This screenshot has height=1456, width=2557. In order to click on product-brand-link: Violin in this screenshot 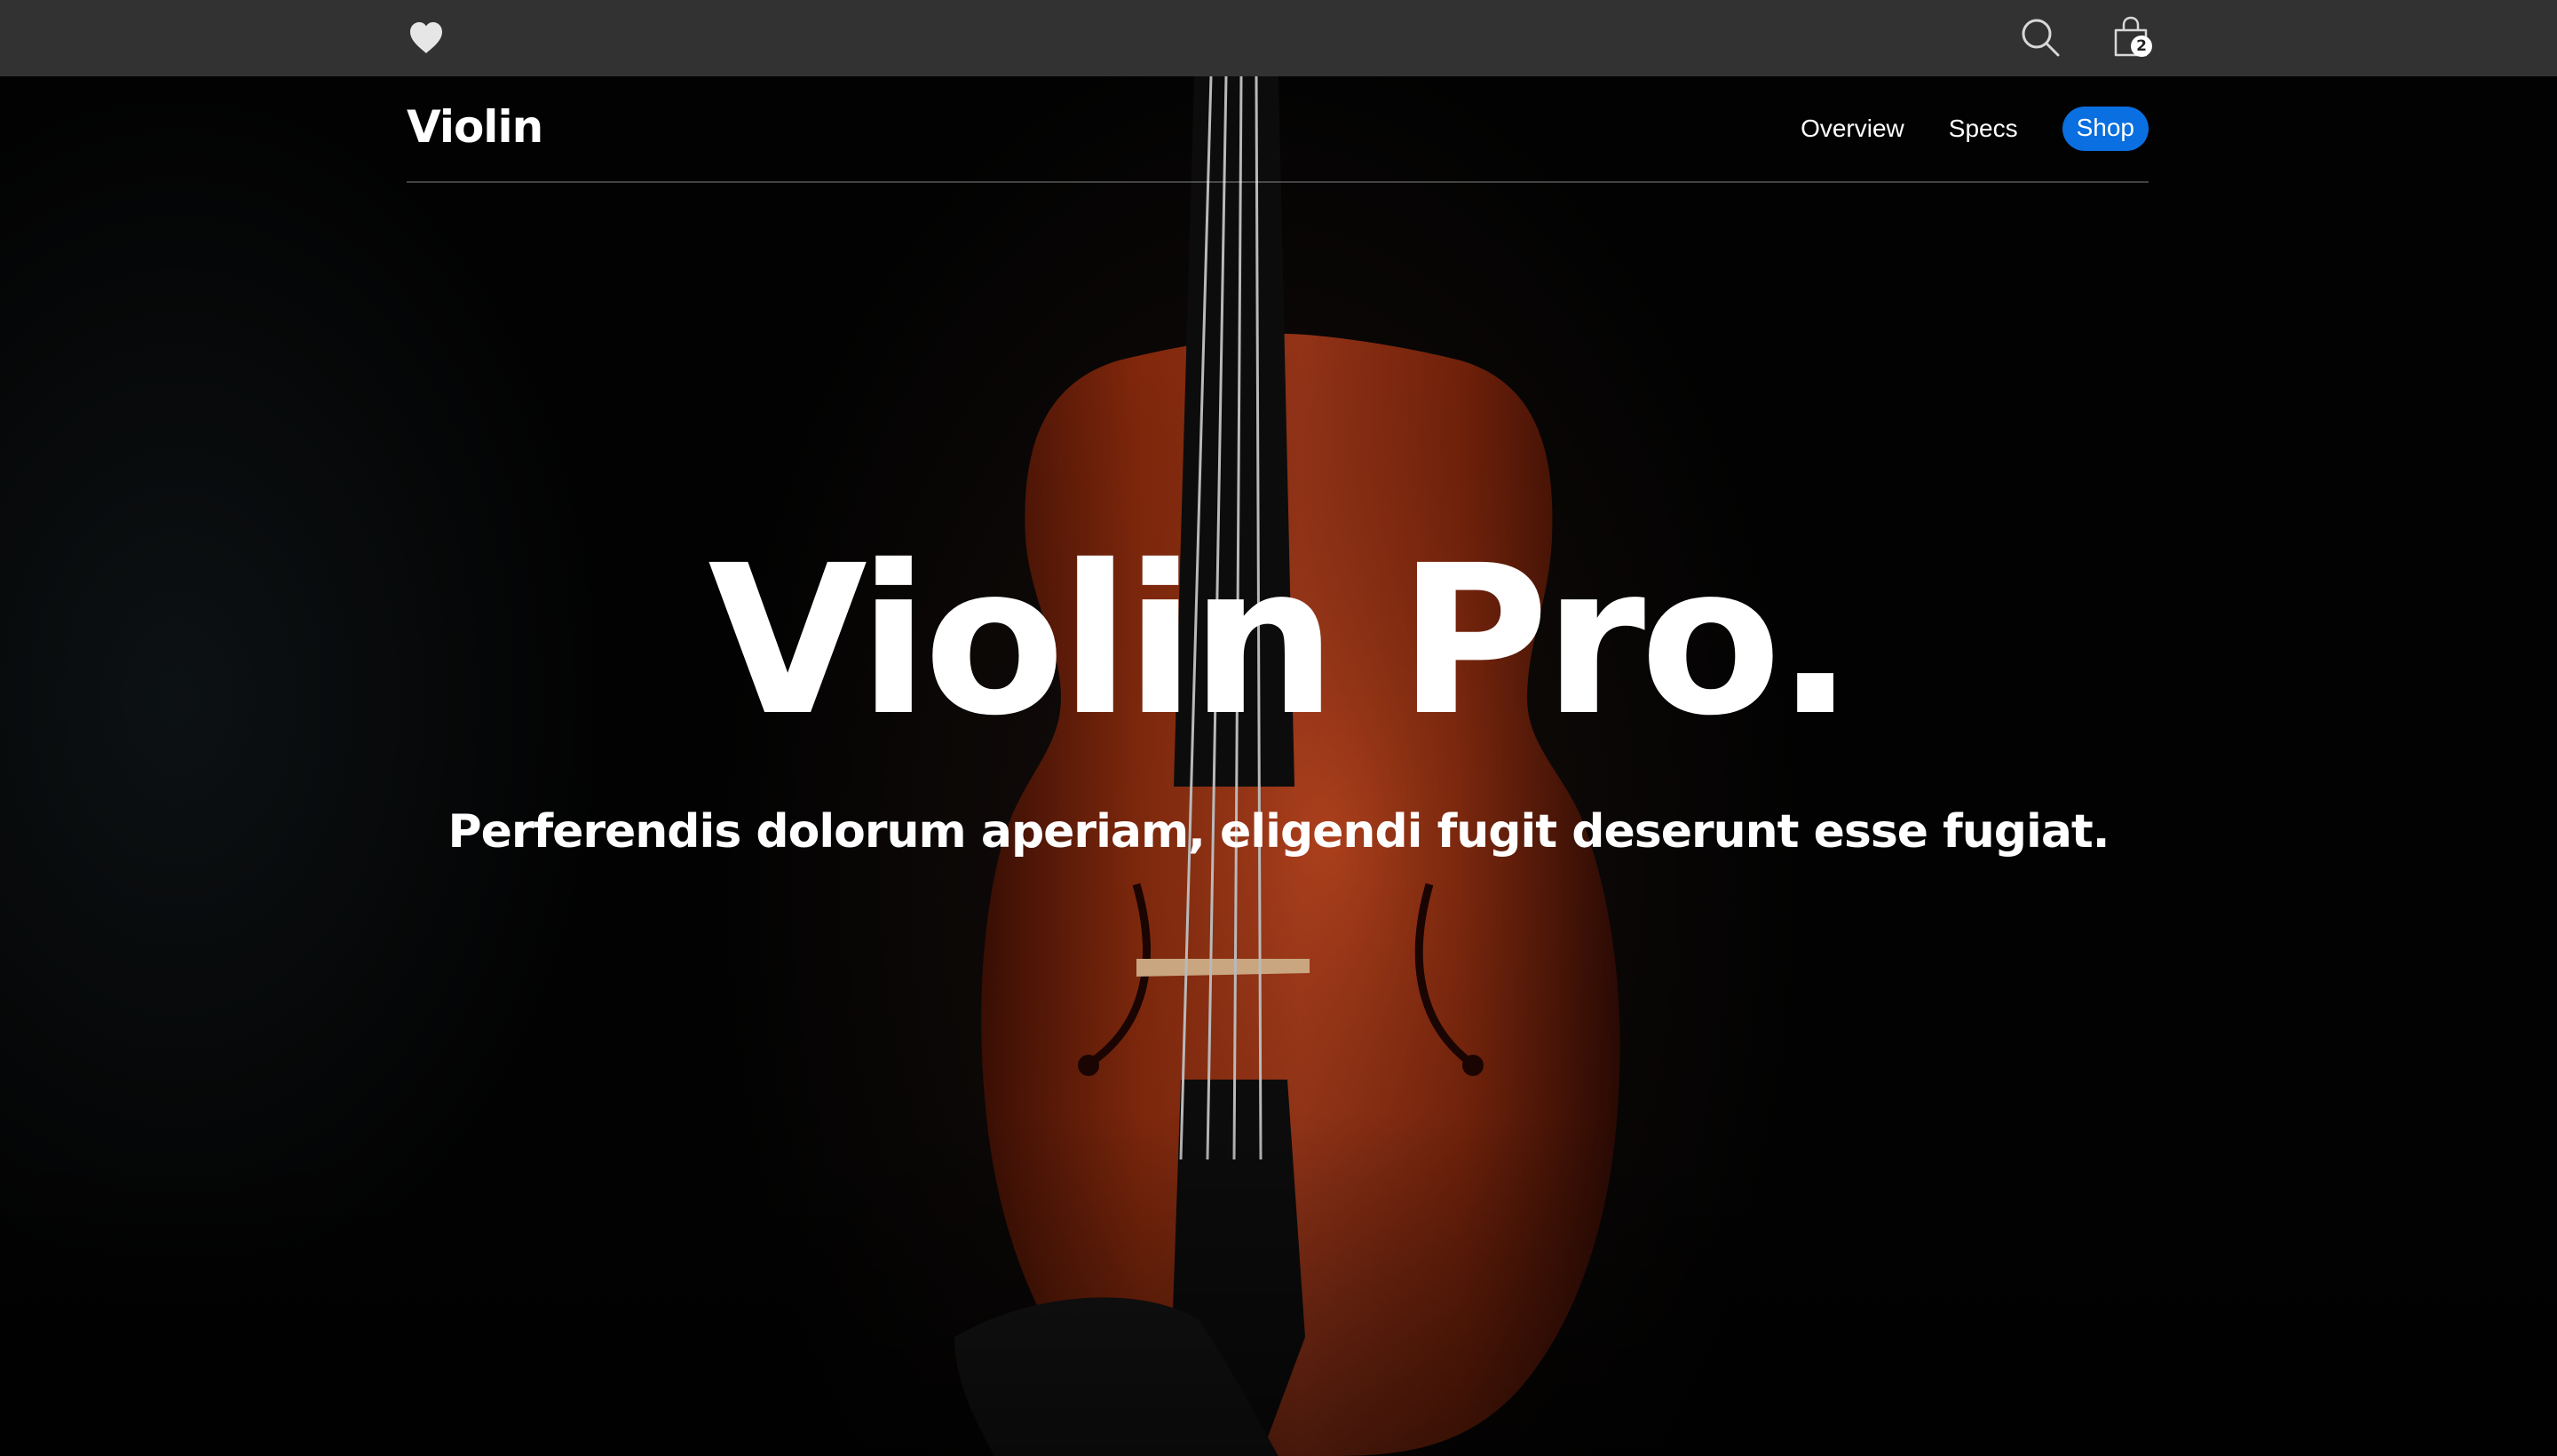, I will do `click(475, 127)`.